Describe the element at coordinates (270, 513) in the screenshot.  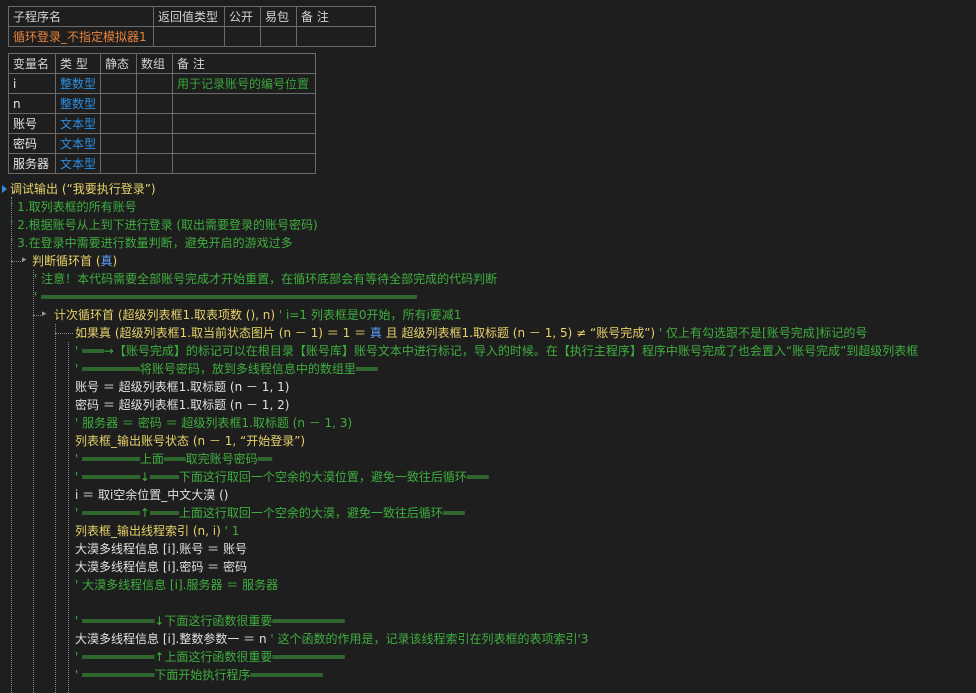
I see `comment-line: ' ════════↑════上面这行取回一个空余的大漠，避免一致往后循环═══` at that location.